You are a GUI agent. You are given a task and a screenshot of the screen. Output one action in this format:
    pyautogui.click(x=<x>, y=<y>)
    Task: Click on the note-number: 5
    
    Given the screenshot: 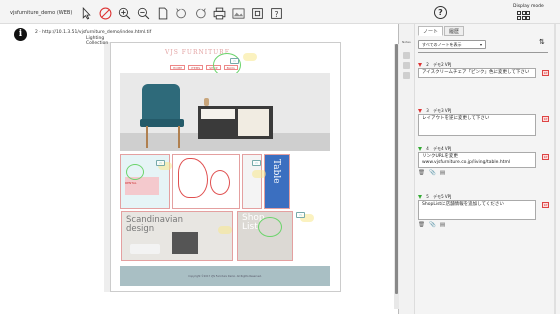 What is the action you would take?
    pyautogui.click(x=427, y=196)
    